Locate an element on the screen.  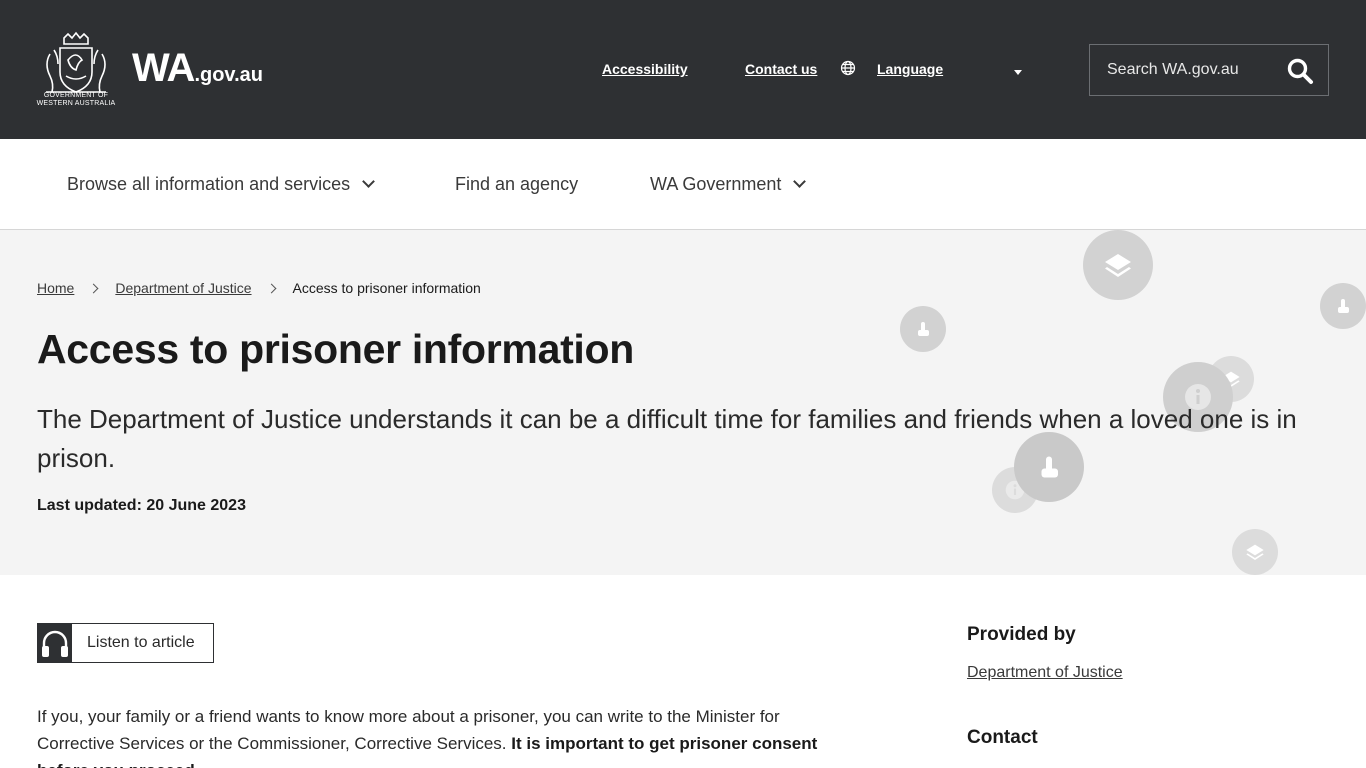
accessibility-link: Accessibility is located at coordinates (645, 69).